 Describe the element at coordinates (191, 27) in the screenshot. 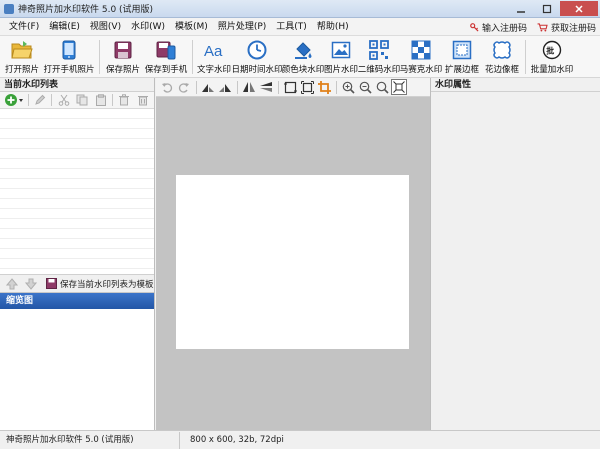

I see `menu-template: 模板(M)` at that location.